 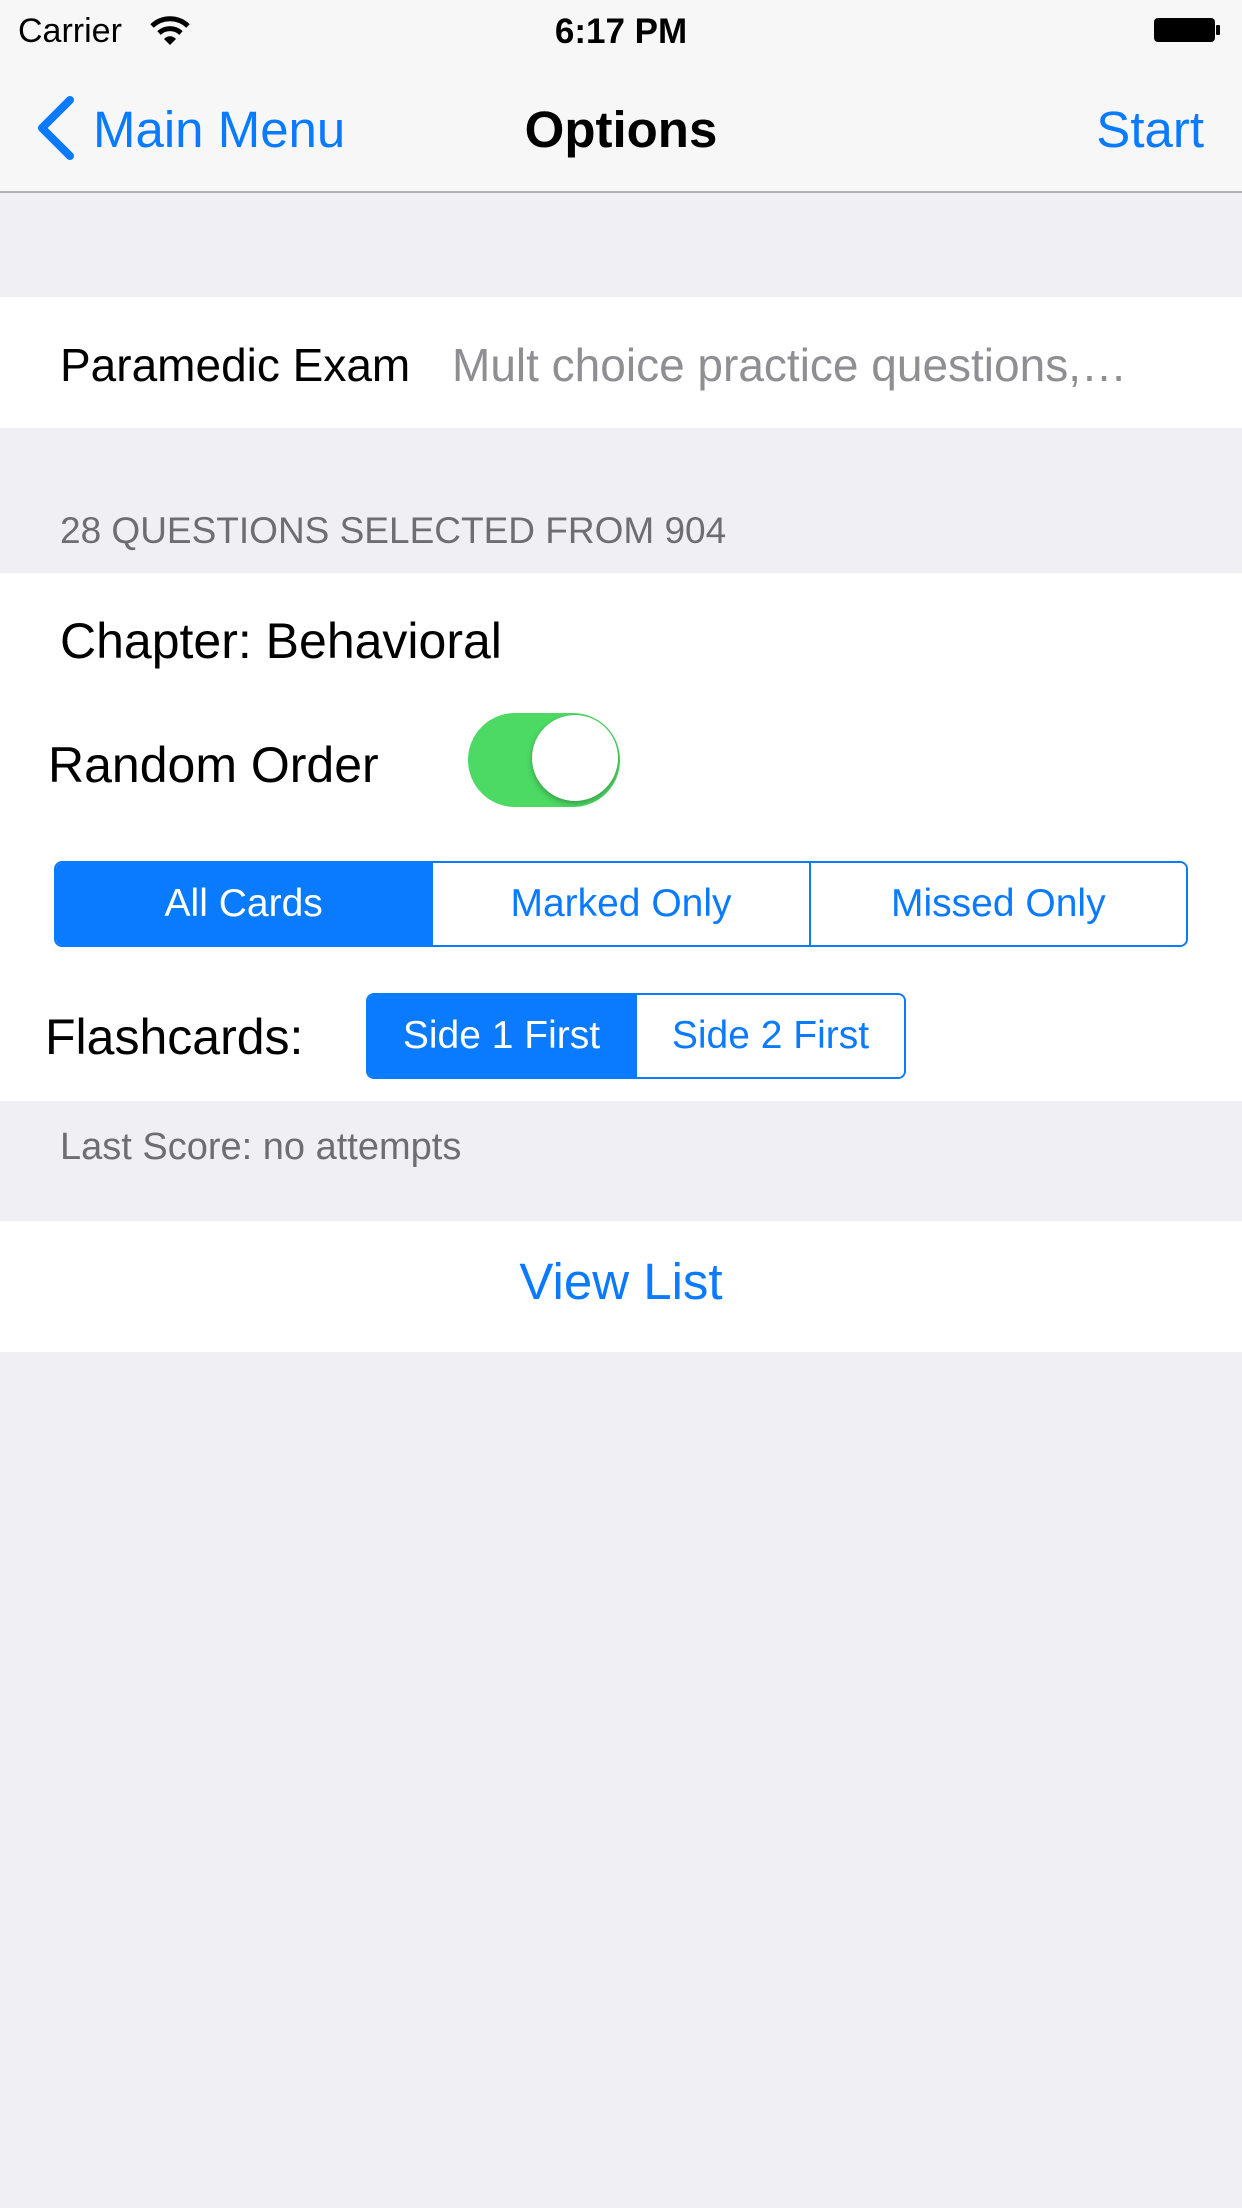 What do you see at coordinates (261, 1147) in the screenshot?
I see `last-score: Last Score: no attempts` at bounding box center [261, 1147].